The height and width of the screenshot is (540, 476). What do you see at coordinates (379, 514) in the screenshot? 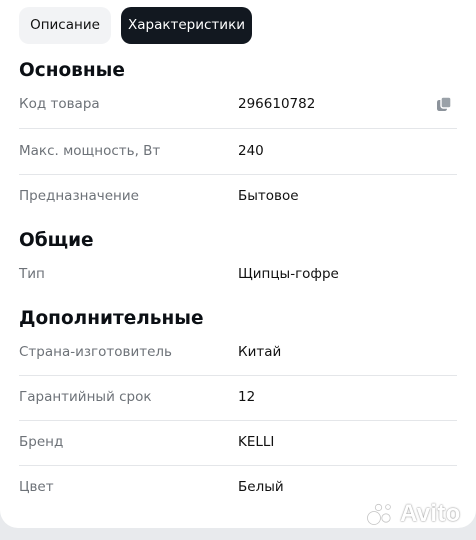
I see `avito-logo-icon` at bounding box center [379, 514].